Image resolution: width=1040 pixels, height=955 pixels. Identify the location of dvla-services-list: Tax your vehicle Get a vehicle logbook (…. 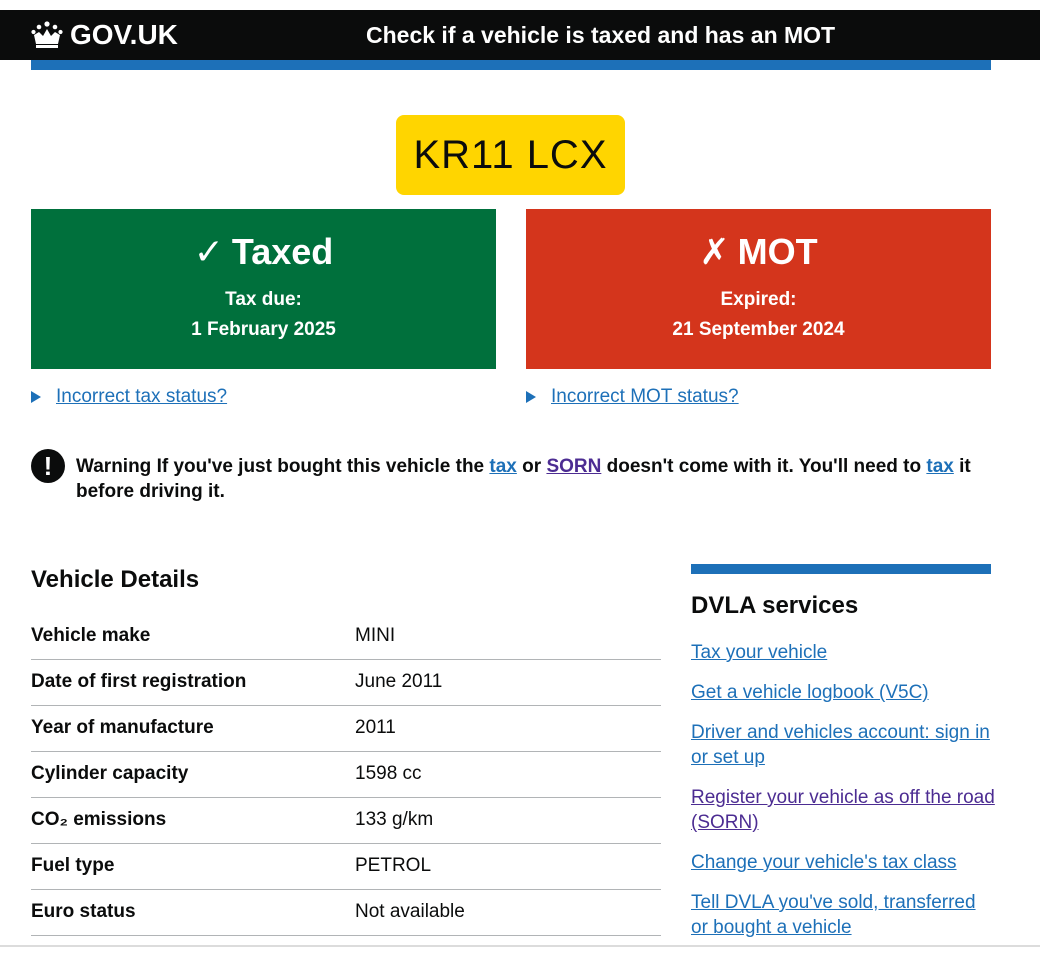
(843, 797).